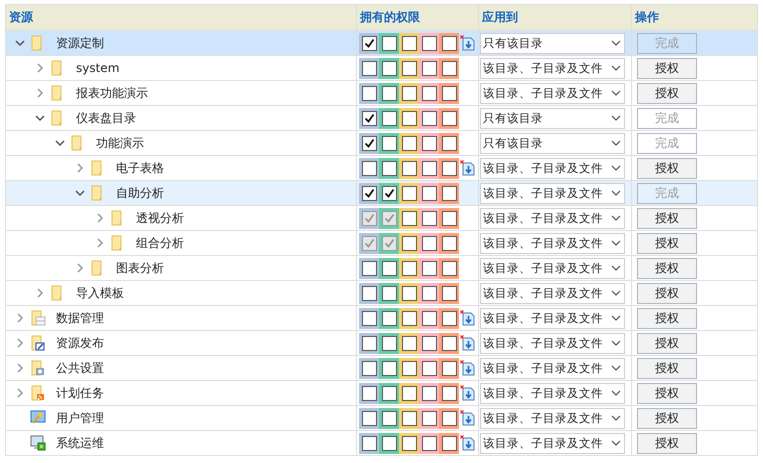 This screenshot has height=463, width=763. I want to click on resource-name: 功能演示, so click(120, 143).